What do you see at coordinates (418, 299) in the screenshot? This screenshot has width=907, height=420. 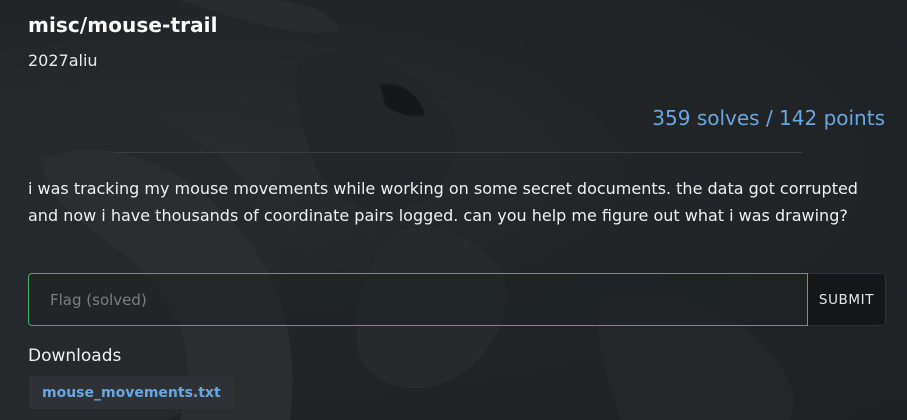 I see `flag-input` at bounding box center [418, 299].